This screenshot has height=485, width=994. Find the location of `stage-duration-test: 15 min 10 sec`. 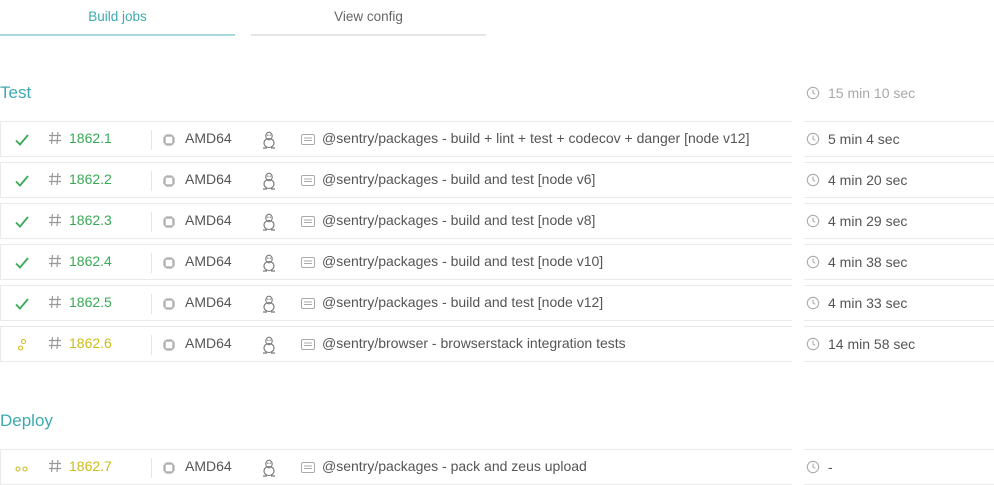

stage-duration-test: 15 min 10 sec is located at coordinates (860, 93).